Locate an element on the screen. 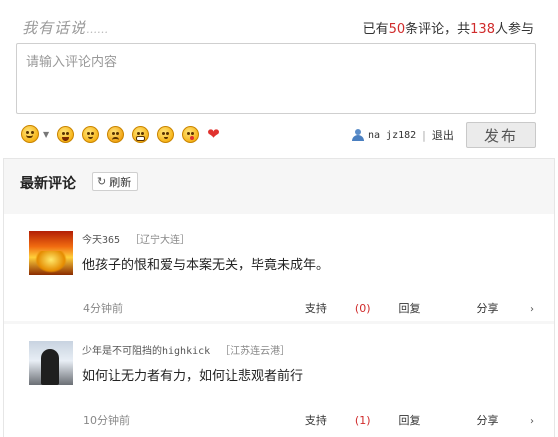  shy-icon is located at coordinates (166, 134).